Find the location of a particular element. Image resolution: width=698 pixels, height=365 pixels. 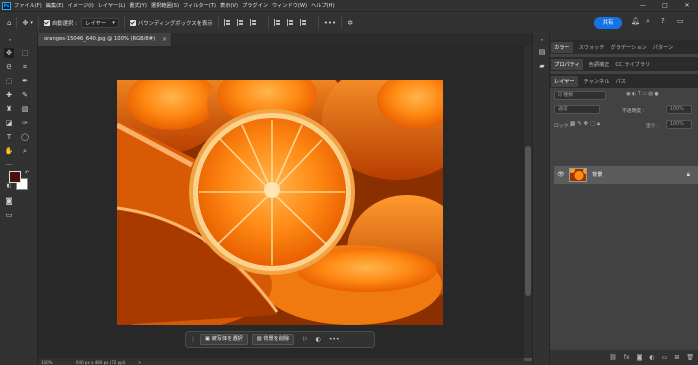

menu-plugins: プラグイン is located at coordinates (255, 5).